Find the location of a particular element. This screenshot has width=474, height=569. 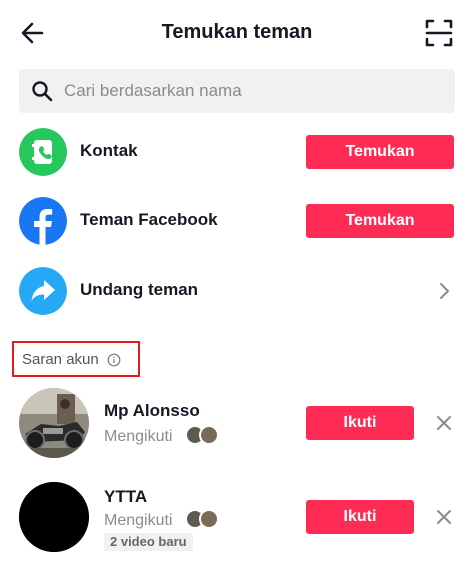

black-avatar is located at coordinates (54, 517).